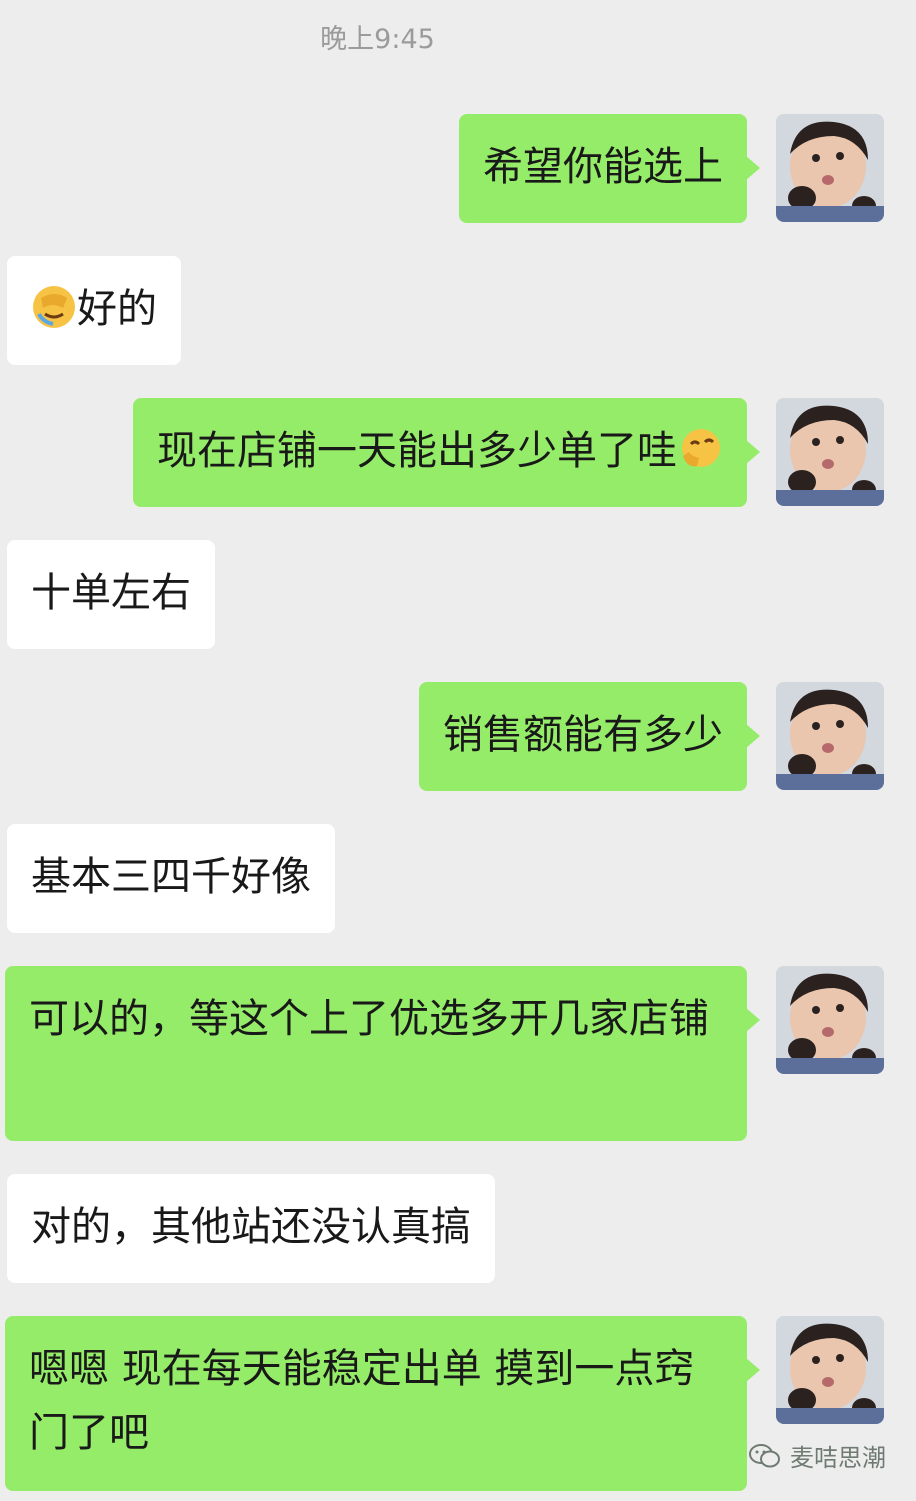  What do you see at coordinates (764, 1455) in the screenshot?
I see `wechat-official-account-icon` at bounding box center [764, 1455].